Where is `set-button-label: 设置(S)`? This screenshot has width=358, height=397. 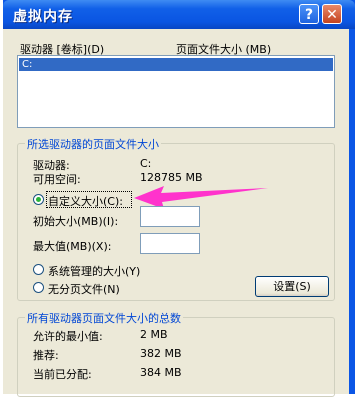
set-button-label: 设置(S) is located at coordinates (292, 286).